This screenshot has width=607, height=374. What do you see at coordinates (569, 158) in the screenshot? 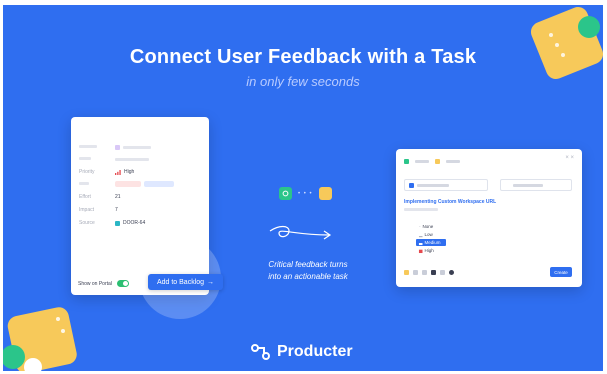
I see `close-icon: × ×` at bounding box center [569, 158].